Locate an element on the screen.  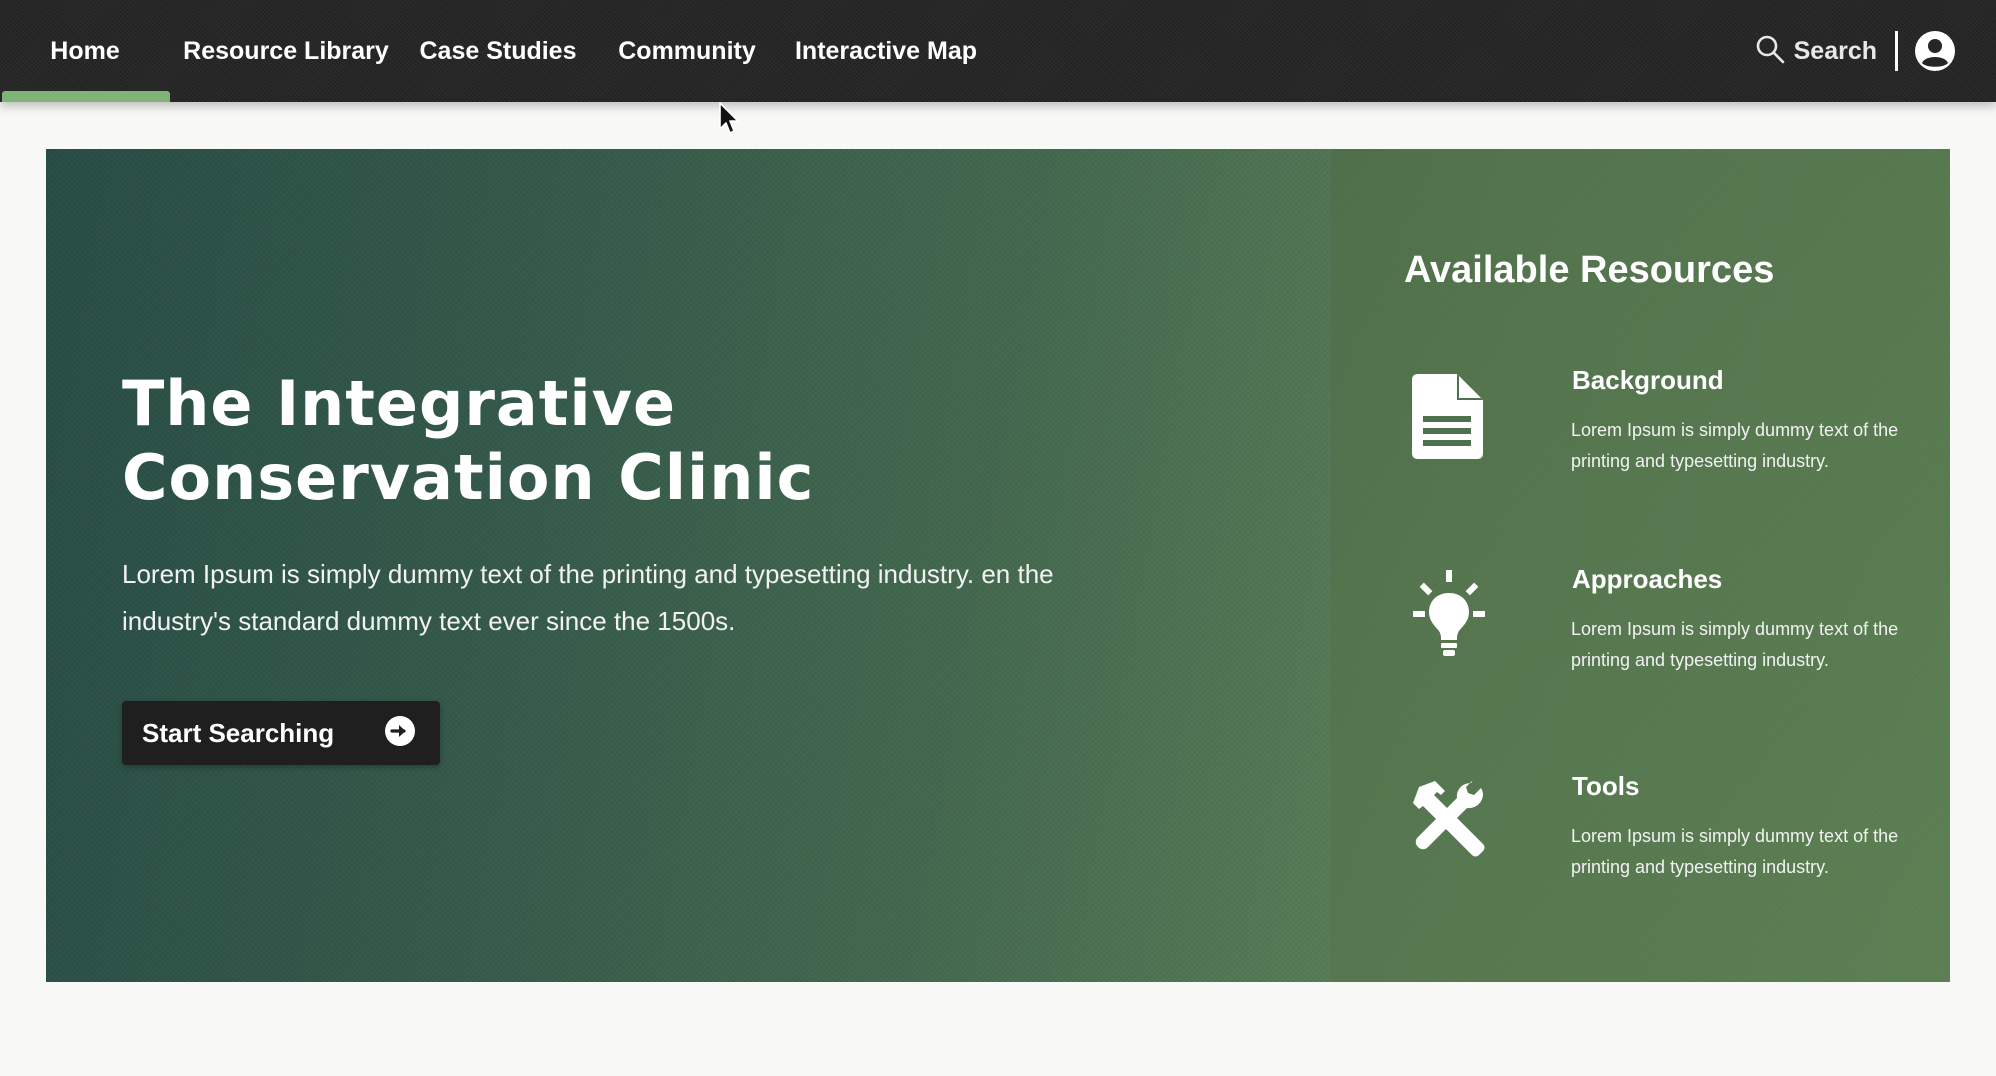
search-label: Search is located at coordinates (1835, 50).